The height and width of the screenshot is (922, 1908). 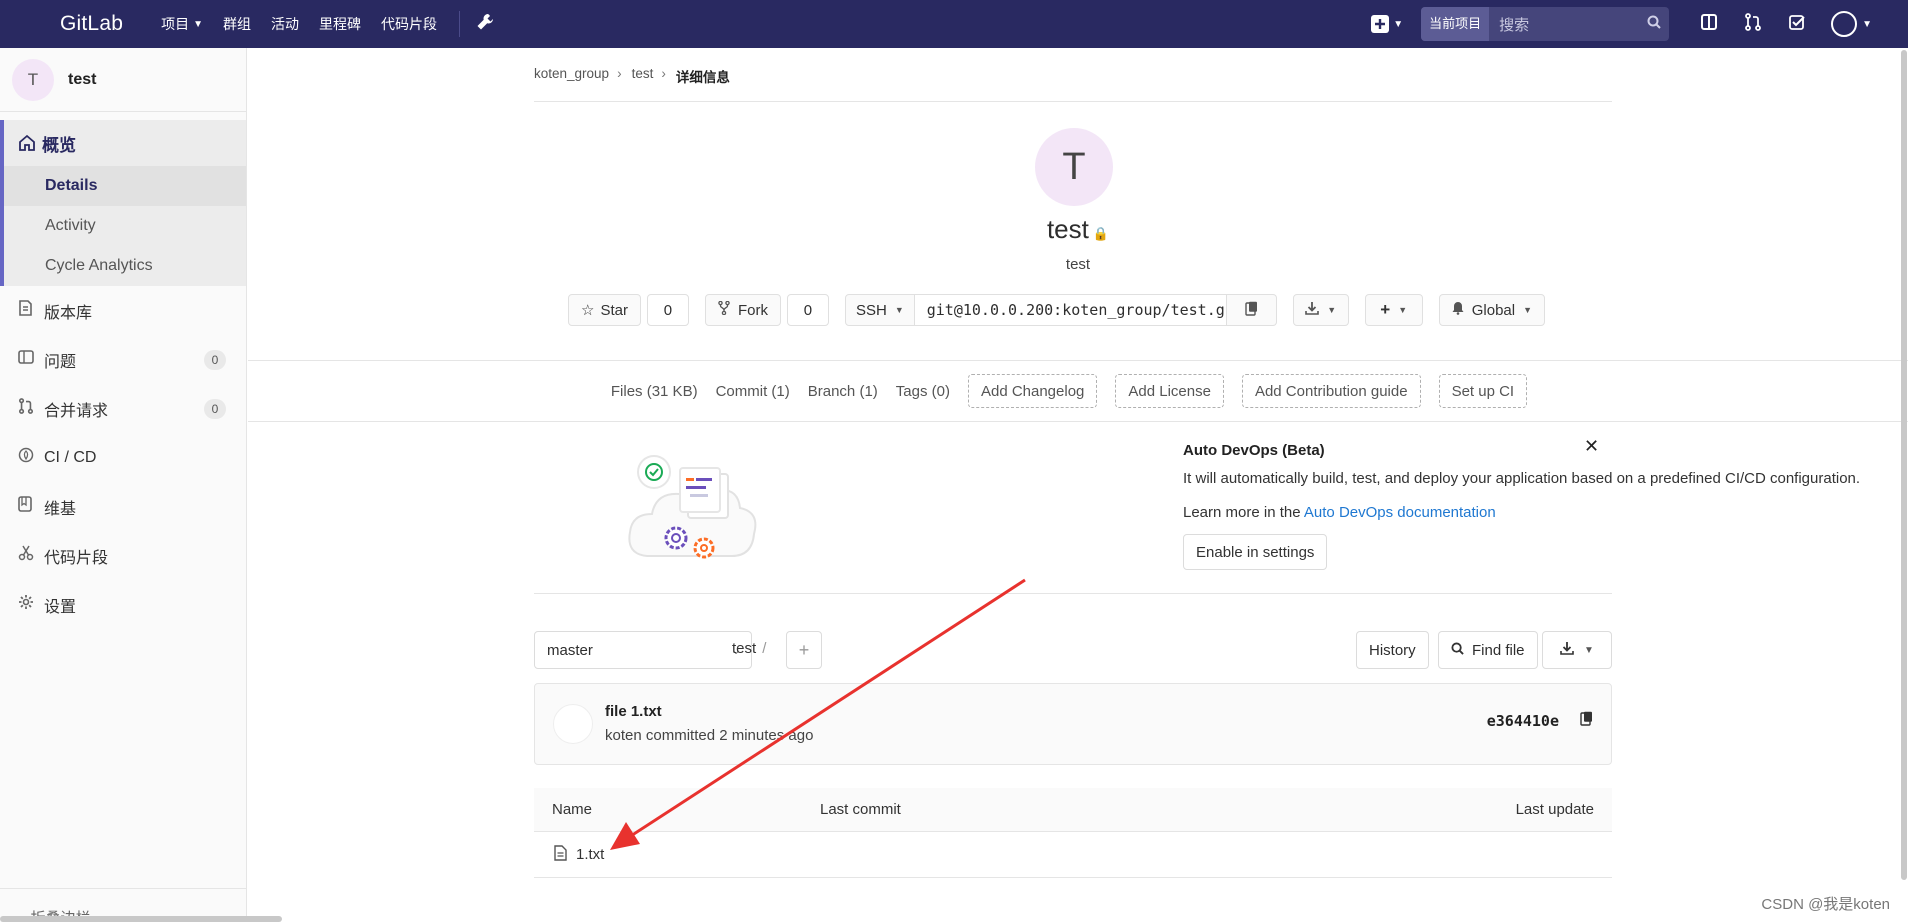 I want to click on sidebar-item-label: 设置, so click(x=60, y=607).